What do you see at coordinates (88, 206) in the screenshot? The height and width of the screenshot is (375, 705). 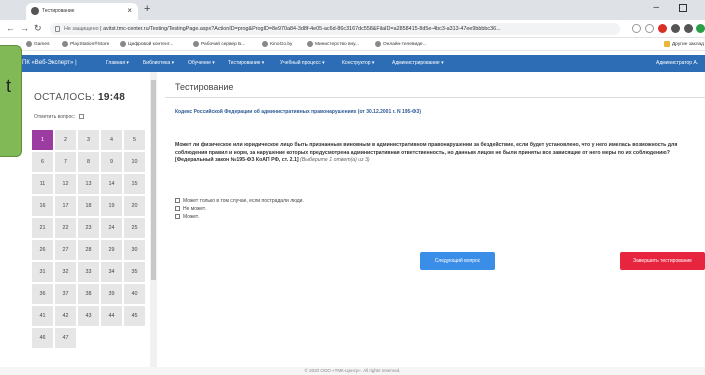 I see `question-number-button: 18` at bounding box center [88, 206].